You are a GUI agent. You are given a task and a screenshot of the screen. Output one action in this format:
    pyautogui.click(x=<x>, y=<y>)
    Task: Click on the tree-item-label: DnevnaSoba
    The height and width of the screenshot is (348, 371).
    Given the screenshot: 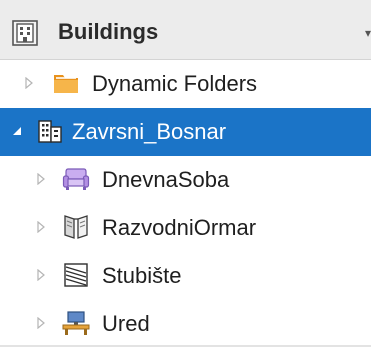 What is the action you would take?
    pyautogui.click(x=166, y=179)
    